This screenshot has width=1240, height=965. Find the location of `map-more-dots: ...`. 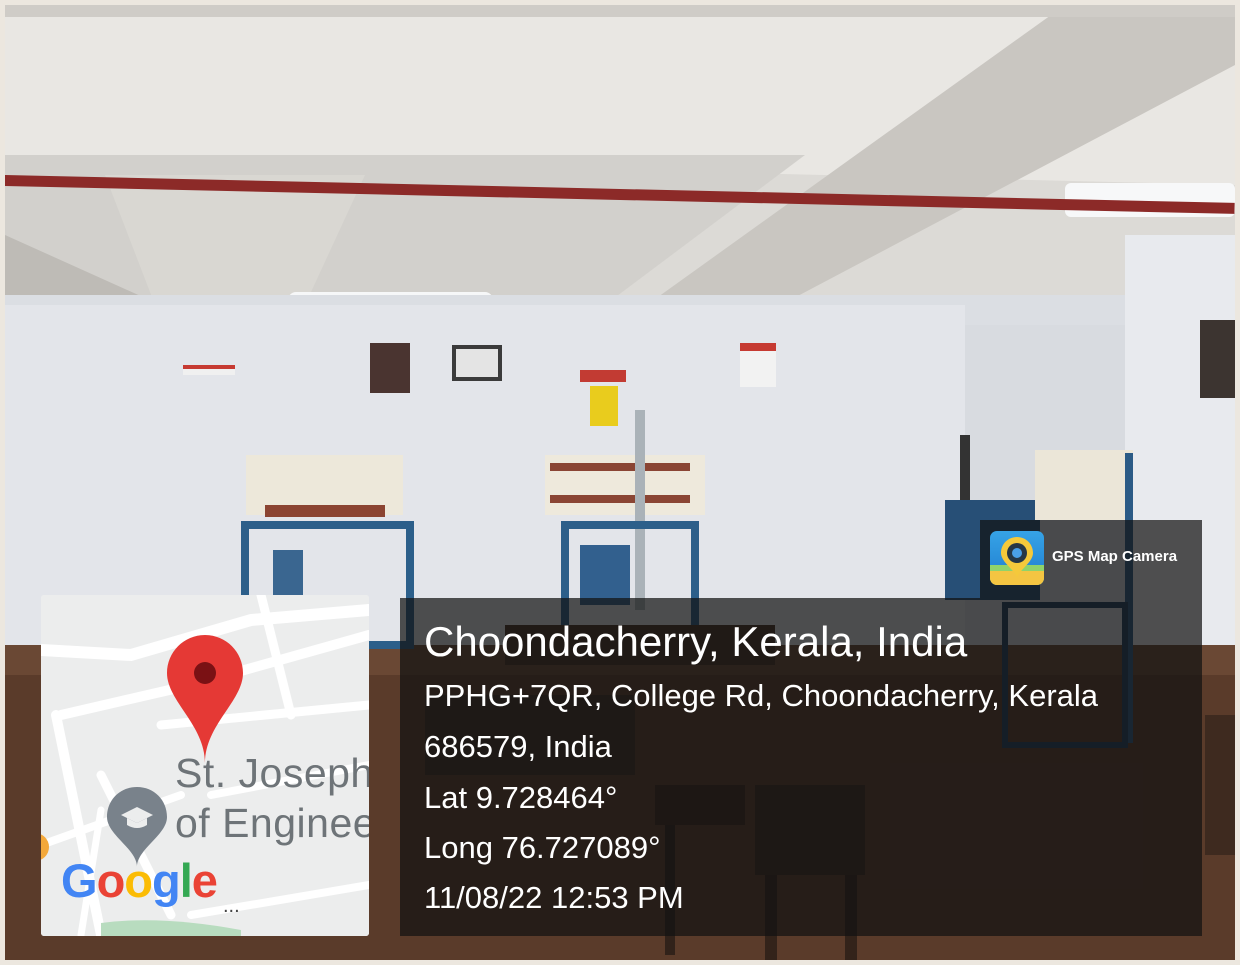

map-more-dots: ... is located at coordinates (231, 906).